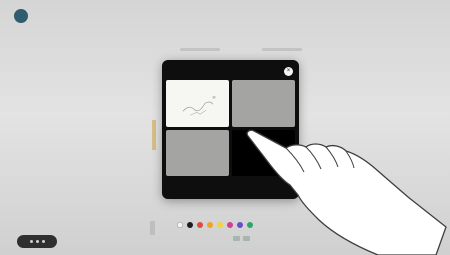 This screenshot has height=255, width=450. What do you see at coordinates (288, 71) in the screenshot?
I see `close-button: ×` at bounding box center [288, 71].